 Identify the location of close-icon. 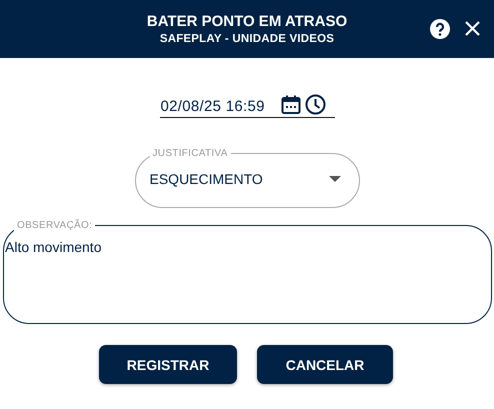
(472, 28).